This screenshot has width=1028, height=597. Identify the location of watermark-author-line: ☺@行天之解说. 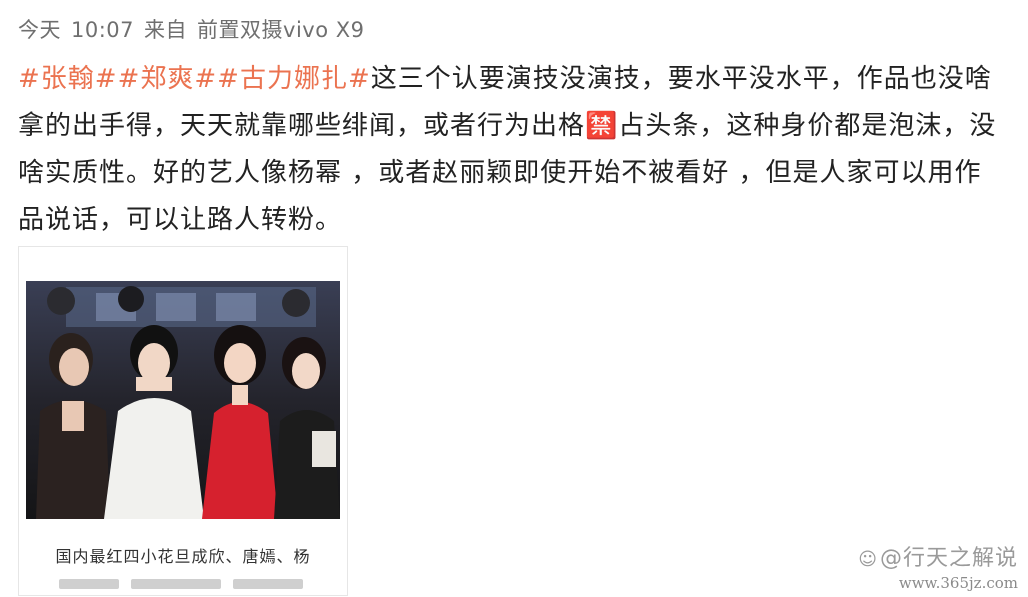
(938, 556).